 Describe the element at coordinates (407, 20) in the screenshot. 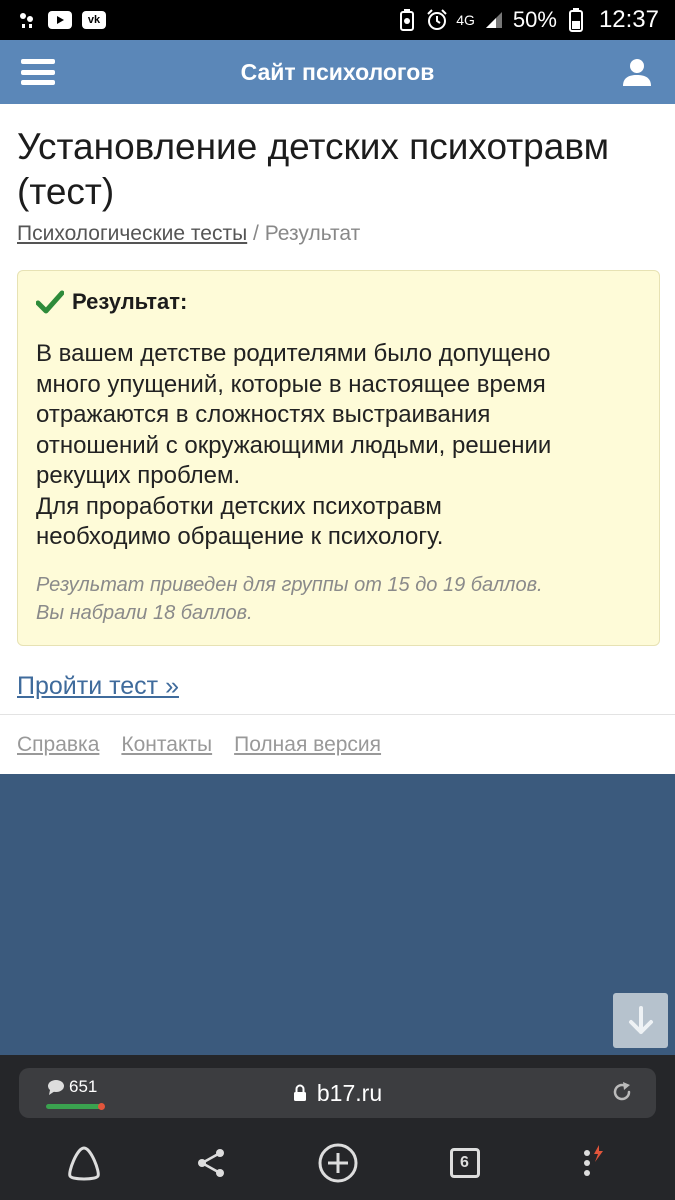

I see `battery-saver-icon` at that location.